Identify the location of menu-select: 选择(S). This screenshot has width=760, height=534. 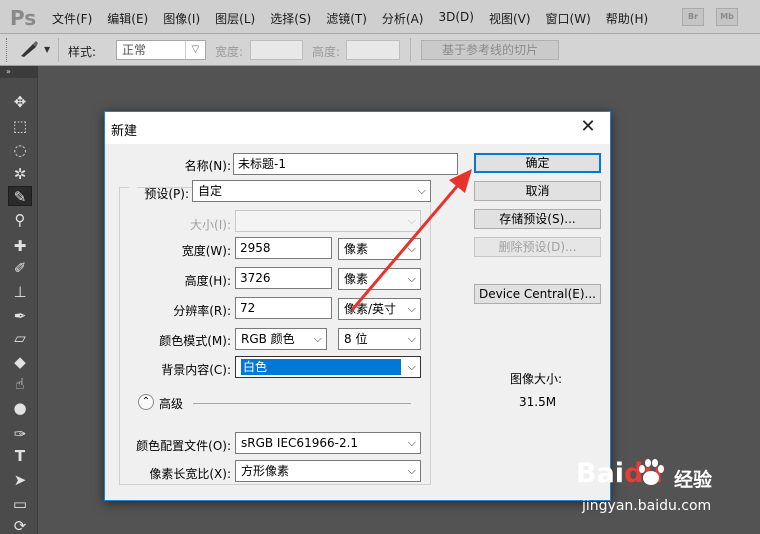
(290, 18).